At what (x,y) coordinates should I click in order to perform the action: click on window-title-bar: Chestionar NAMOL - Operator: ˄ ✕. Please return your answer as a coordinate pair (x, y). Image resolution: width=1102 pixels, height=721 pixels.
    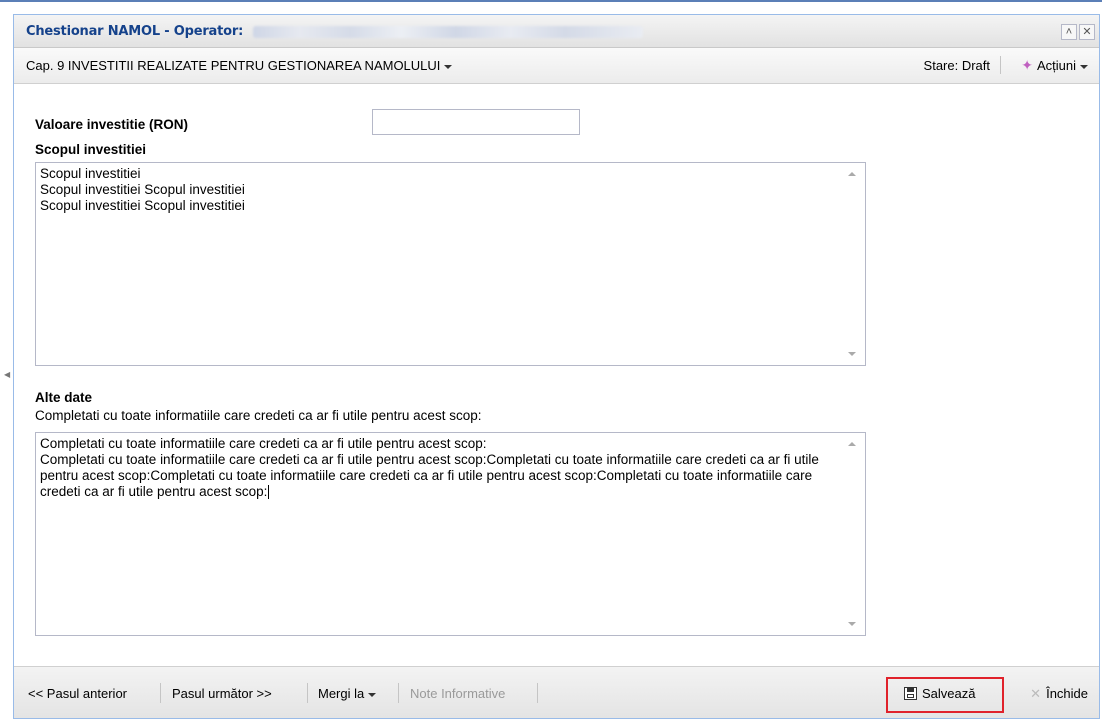
    Looking at the image, I should click on (556, 31).